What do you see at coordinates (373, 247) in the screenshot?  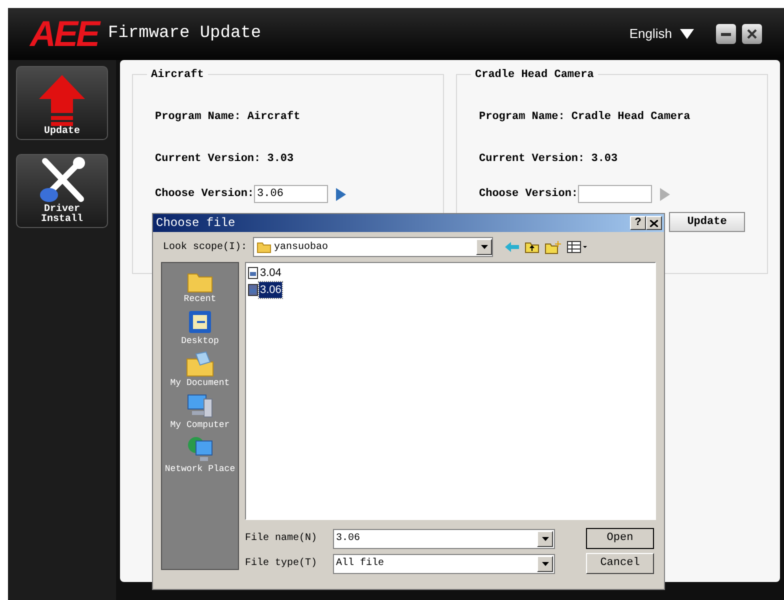 I see `look-scope-dropdown: yansuobao` at bounding box center [373, 247].